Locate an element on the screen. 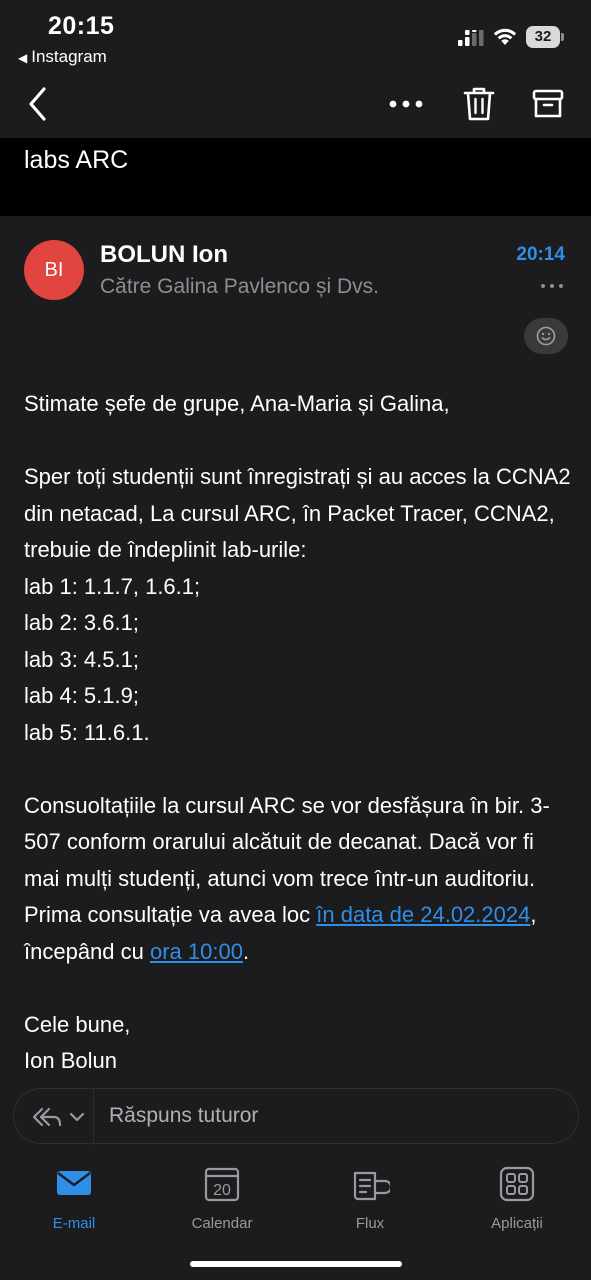  lab-line: lab 3: 4.5.1; is located at coordinates (81, 659).